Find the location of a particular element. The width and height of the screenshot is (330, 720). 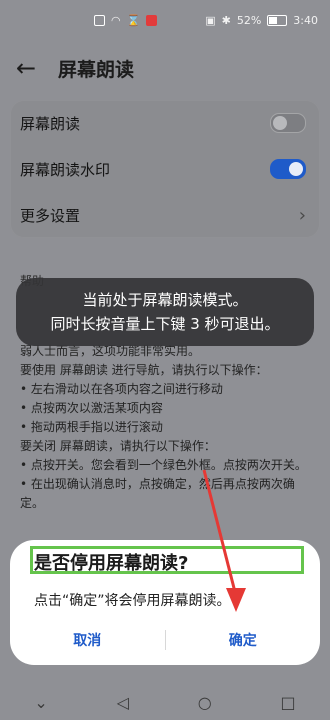

nav-collapse-icon: ⌄ is located at coordinates (40, 702).